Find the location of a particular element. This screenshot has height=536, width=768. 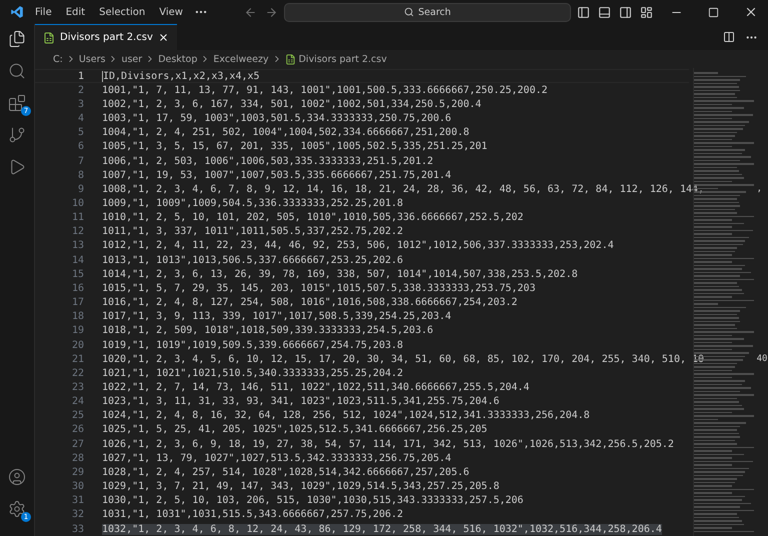

code-line: 1024,"1, 2, 4, 8, 16, 32, 64, 128, 256, 512, 1024",1024,512,341.3333333,256,204.8 is located at coordinates (346, 416).